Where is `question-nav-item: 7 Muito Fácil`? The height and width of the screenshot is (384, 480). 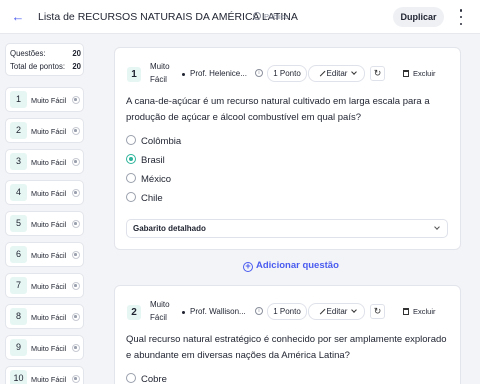
question-nav-item: 7 Muito Fácil is located at coordinates (44, 285).